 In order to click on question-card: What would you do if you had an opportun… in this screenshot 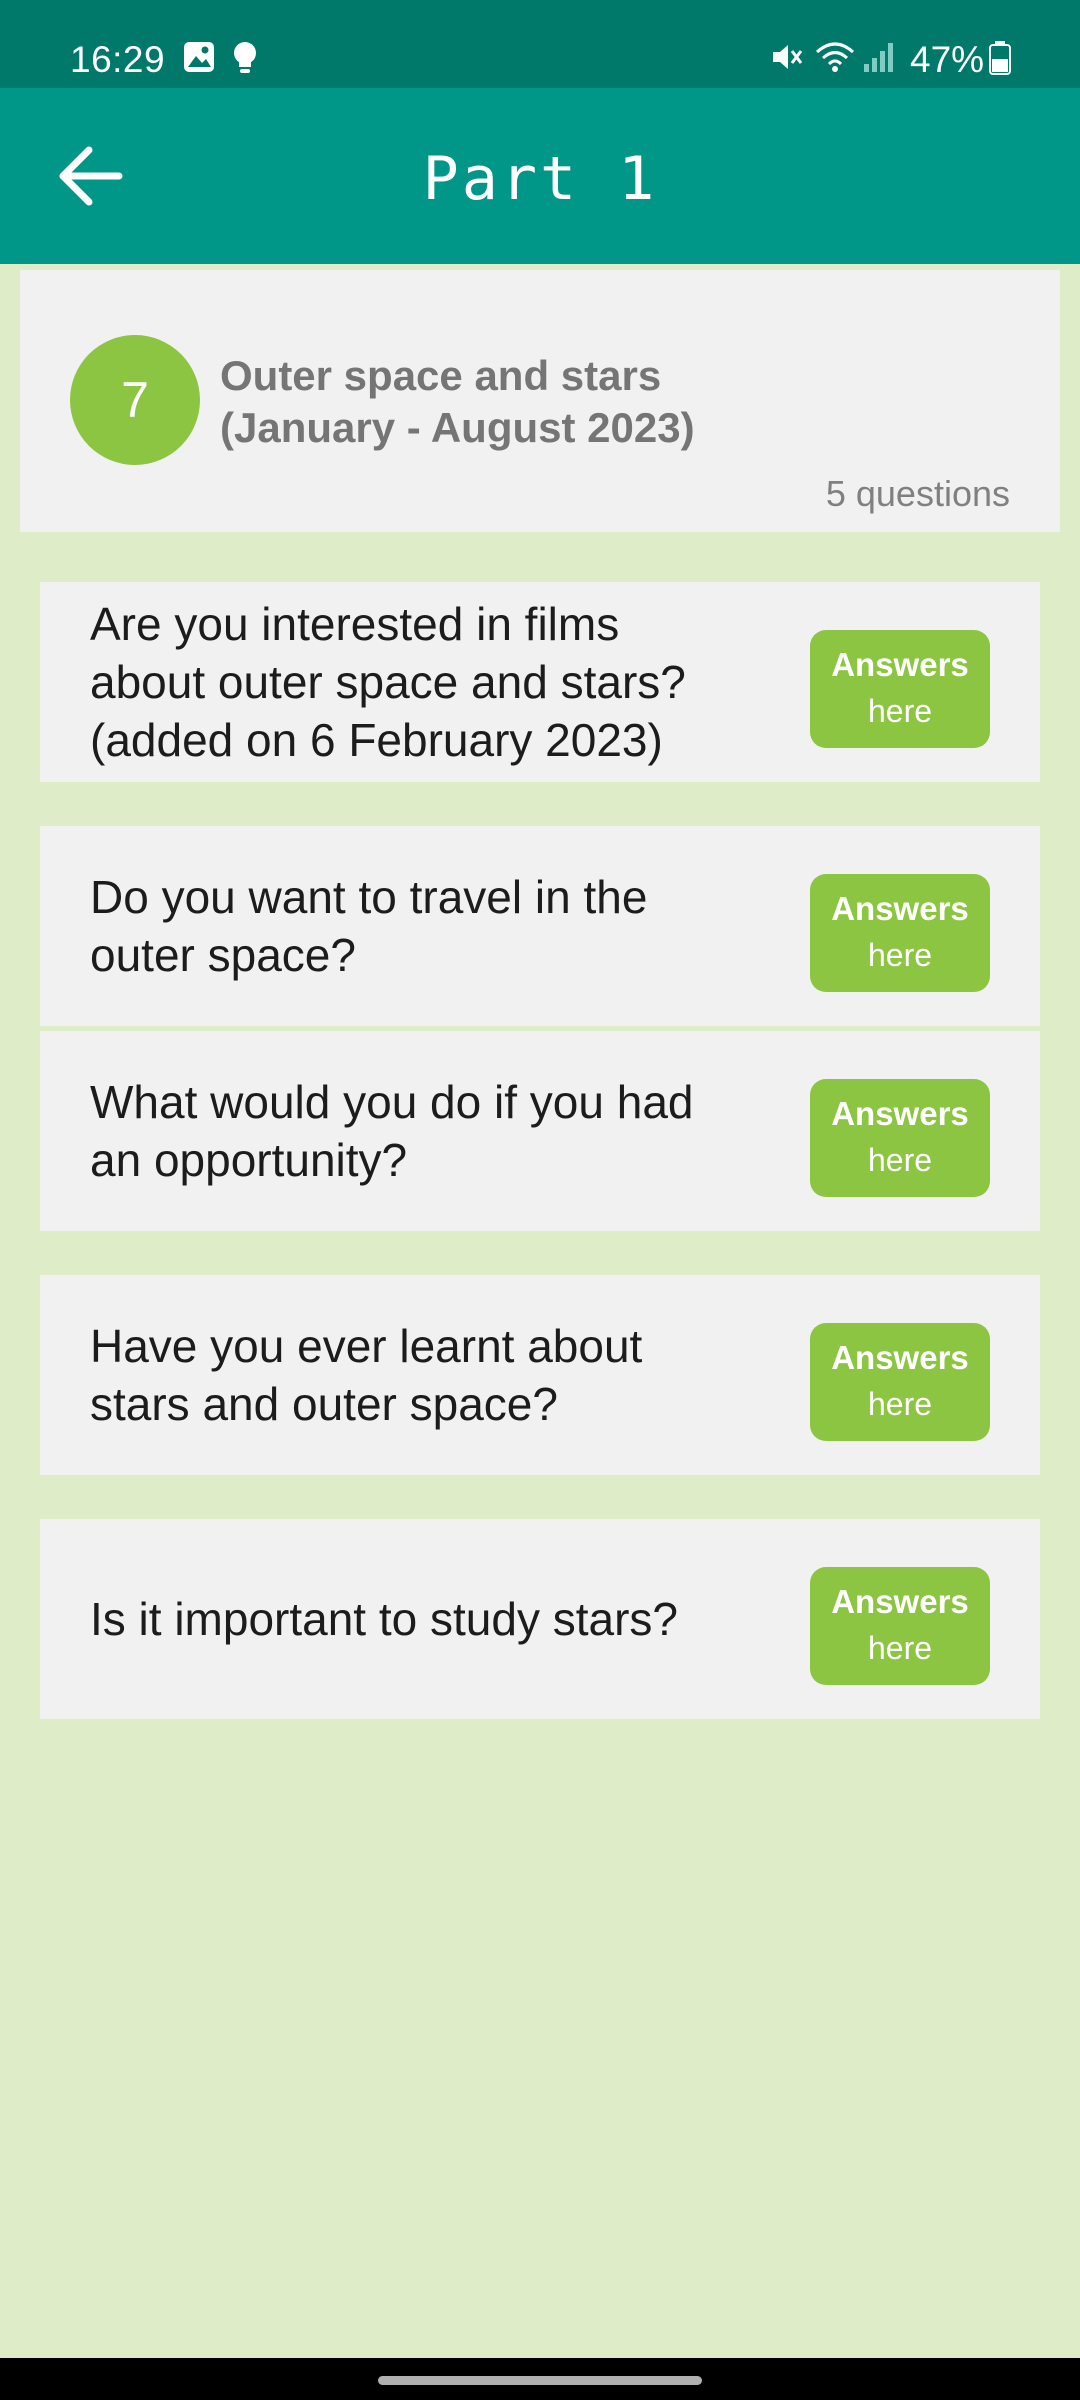, I will do `click(540, 1131)`.